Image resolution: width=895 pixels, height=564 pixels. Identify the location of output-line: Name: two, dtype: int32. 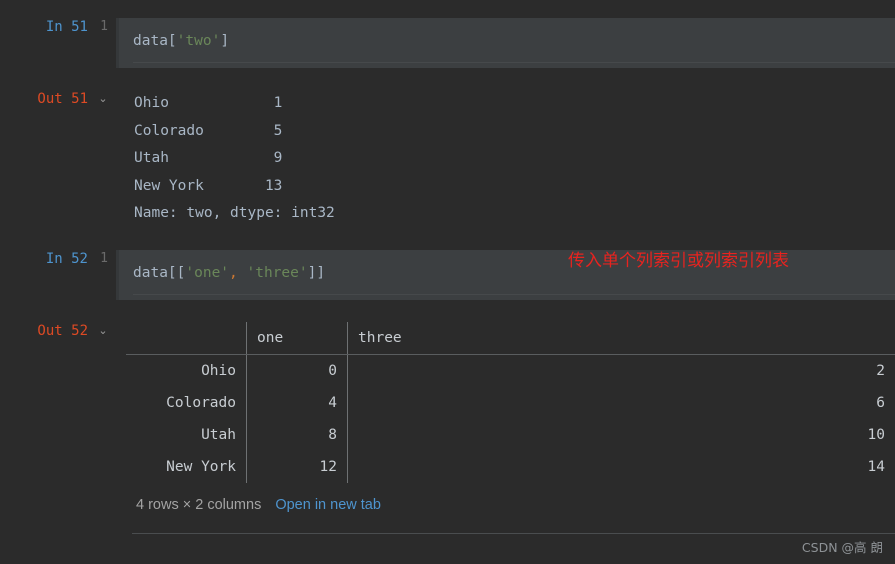
(234, 213).